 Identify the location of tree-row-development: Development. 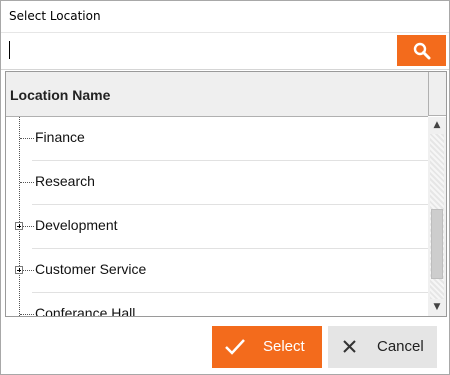
(217, 227).